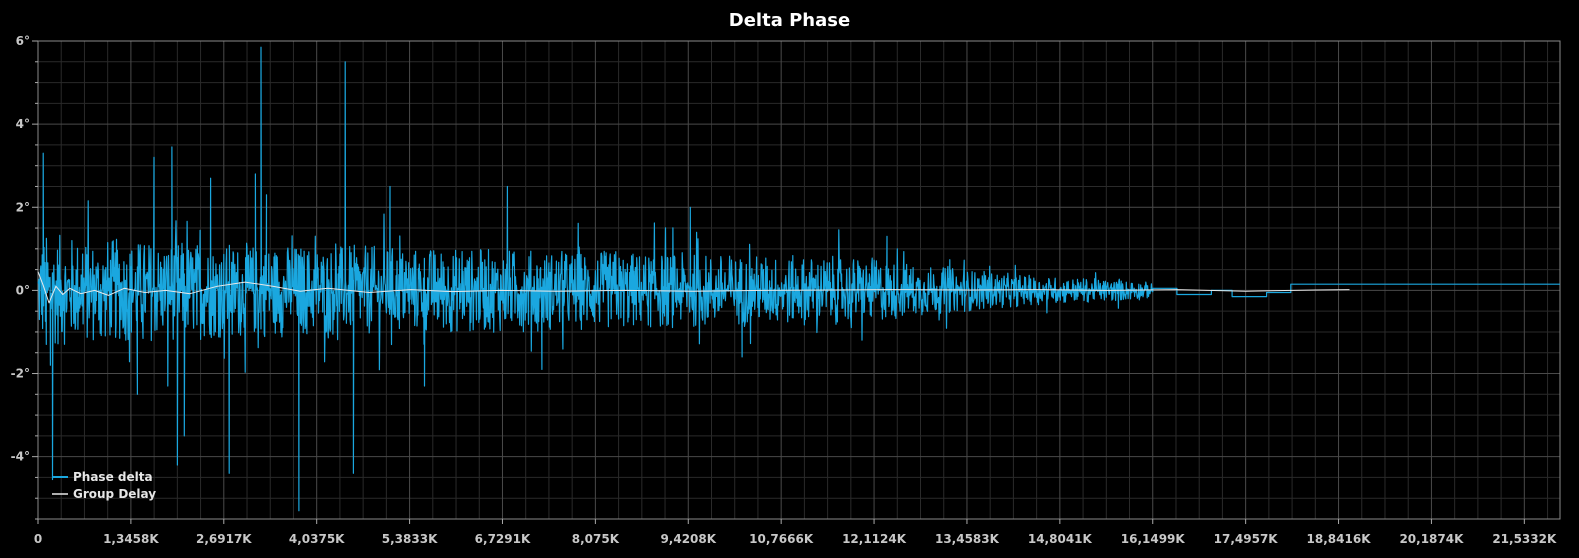  Describe the element at coordinates (23, 207) in the screenshot. I see `y-tick-label: 2°` at that location.